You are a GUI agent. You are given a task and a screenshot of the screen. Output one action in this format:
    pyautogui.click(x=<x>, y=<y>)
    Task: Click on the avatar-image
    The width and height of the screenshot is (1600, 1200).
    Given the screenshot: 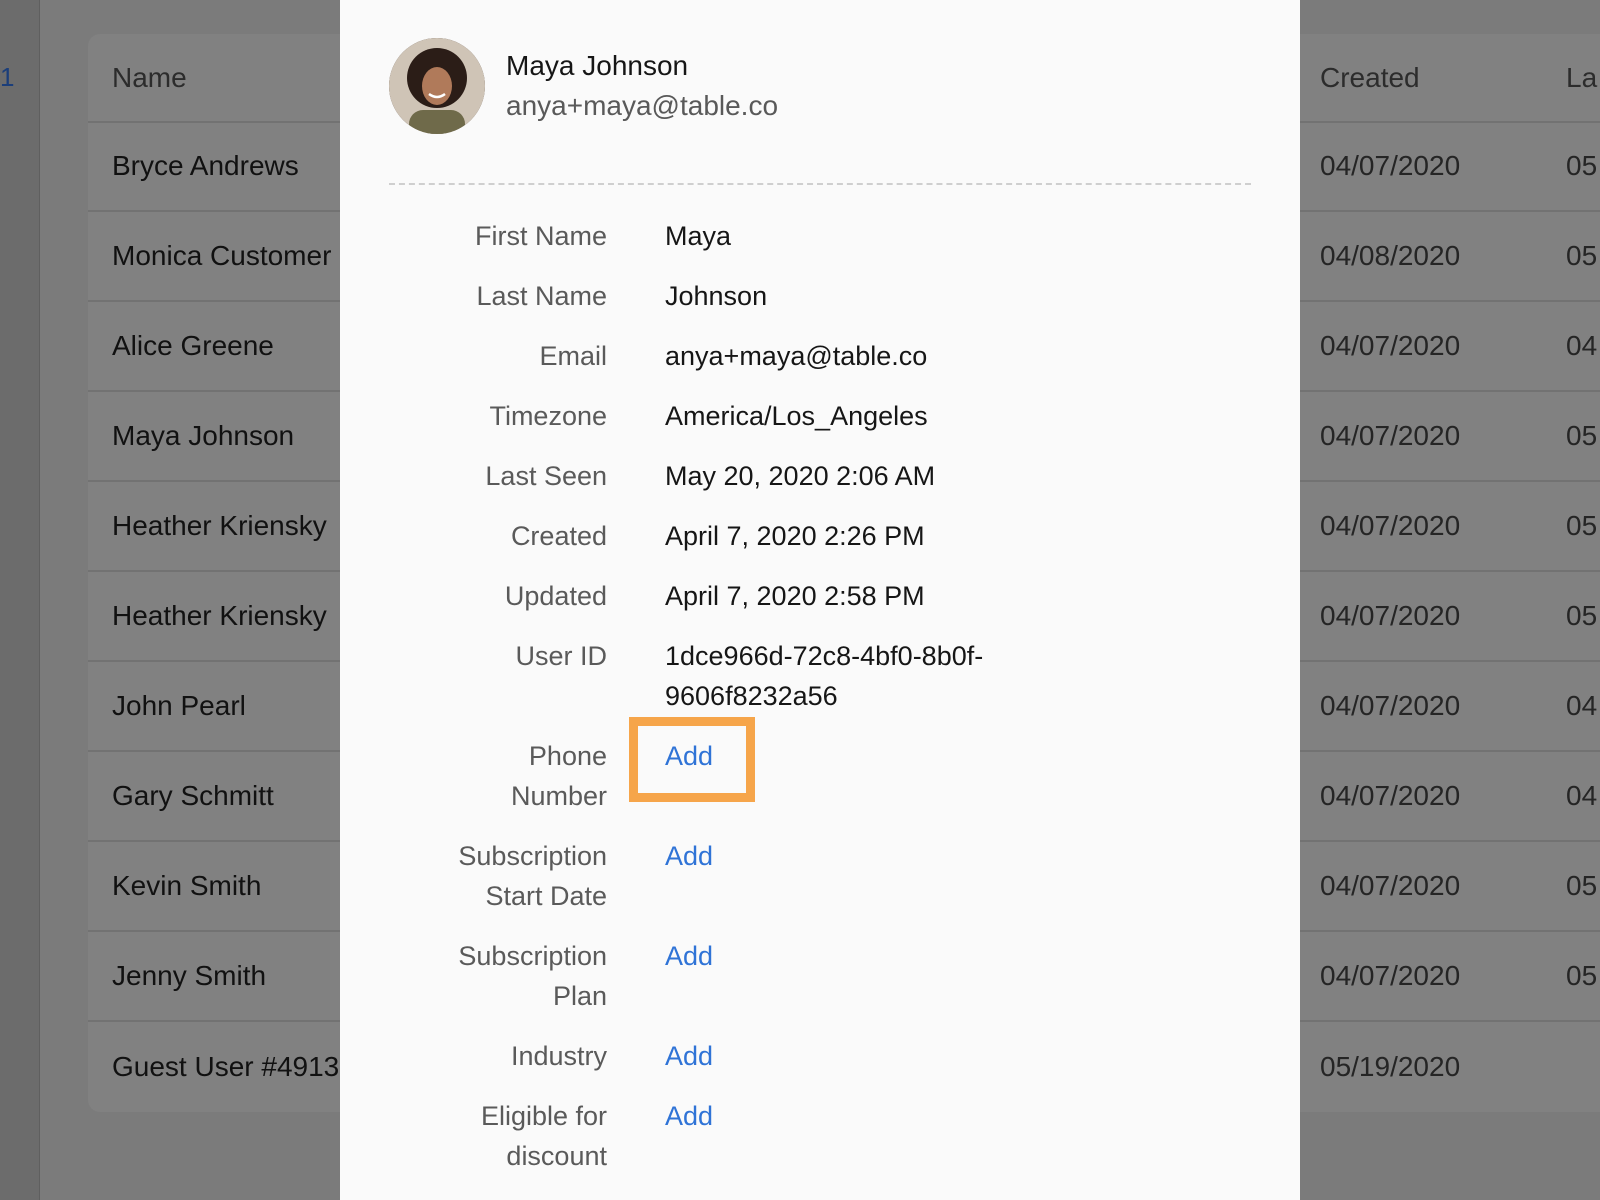 What is the action you would take?
    pyautogui.click(x=437, y=86)
    